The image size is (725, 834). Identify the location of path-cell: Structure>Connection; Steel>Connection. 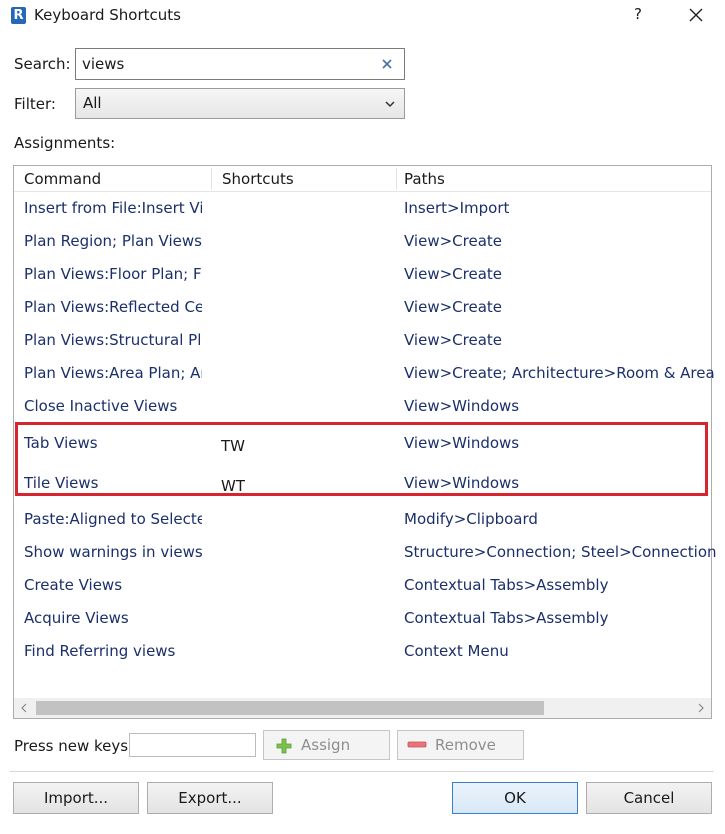
(560, 552).